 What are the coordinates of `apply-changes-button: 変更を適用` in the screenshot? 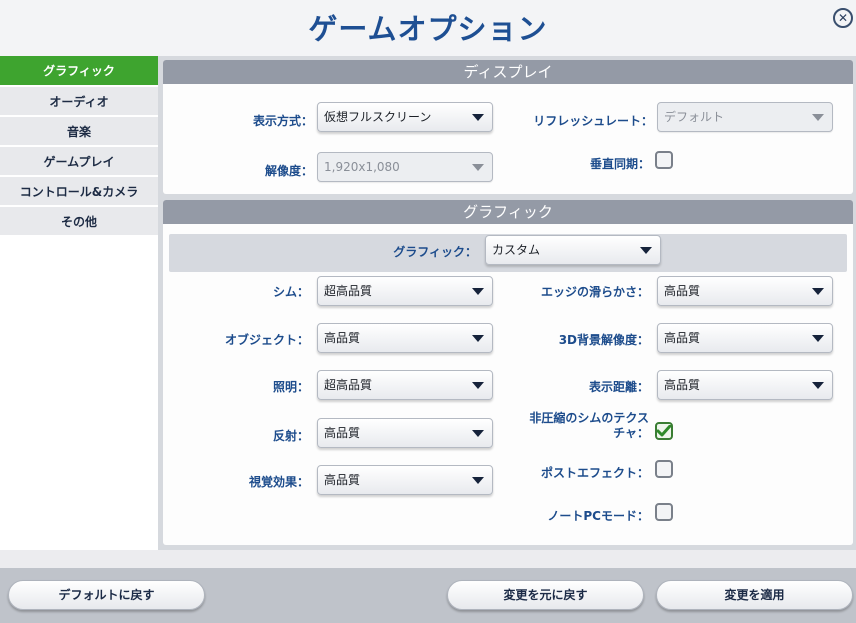 It's located at (754, 595).